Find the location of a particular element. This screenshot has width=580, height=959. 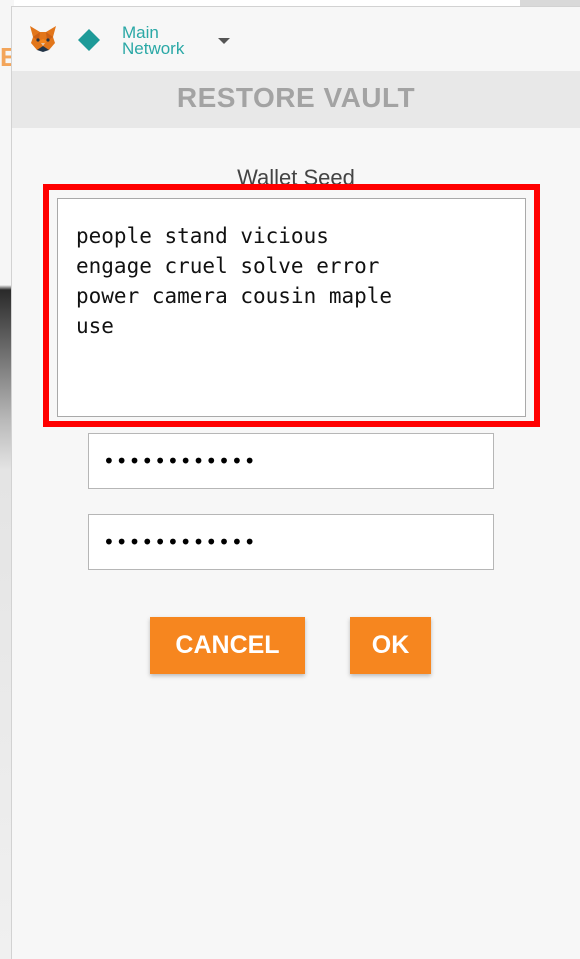

network-selector: Main Network is located at coordinates (172, 41).